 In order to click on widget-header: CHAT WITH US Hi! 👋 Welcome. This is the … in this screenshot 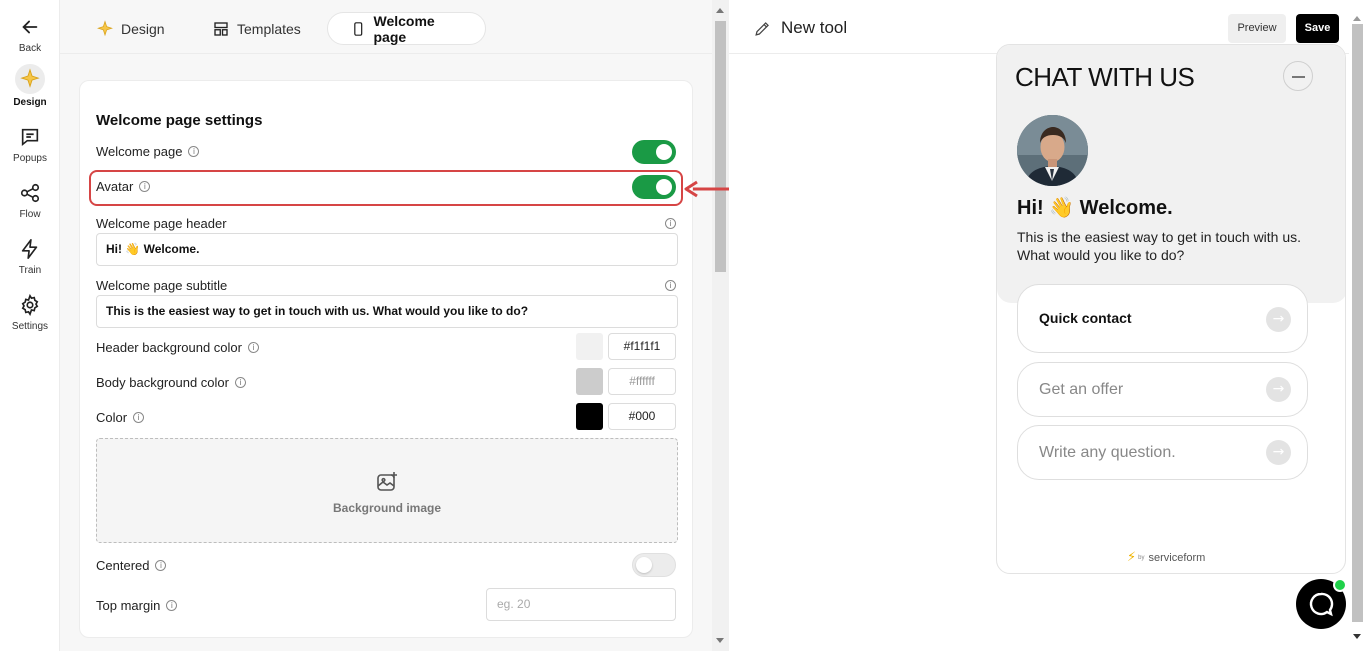, I will do `click(1171, 174)`.